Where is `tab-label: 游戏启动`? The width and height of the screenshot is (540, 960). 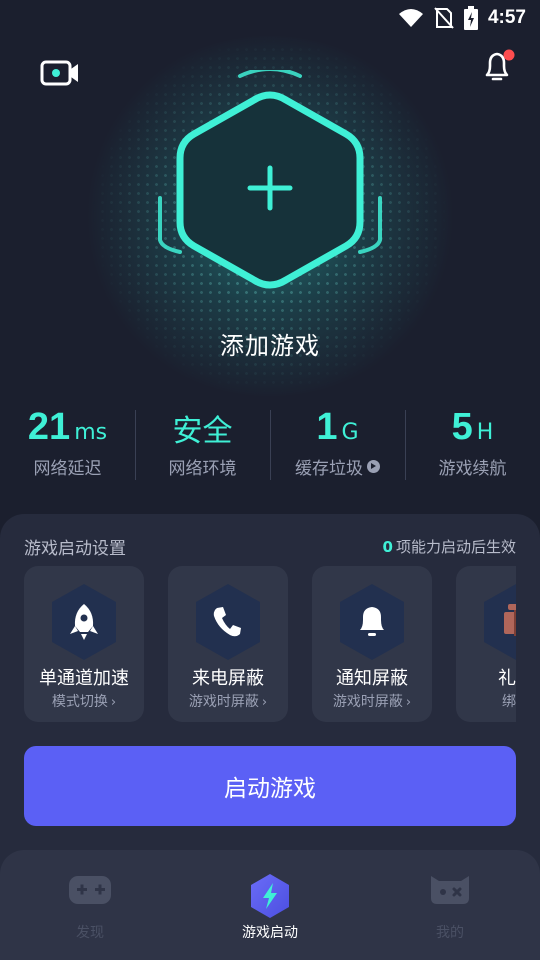
tab-label: 游戏启动 is located at coordinates (270, 933).